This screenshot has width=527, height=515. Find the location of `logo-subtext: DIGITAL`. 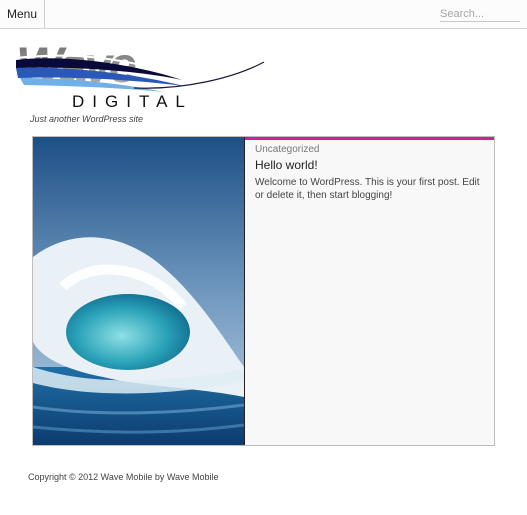

logo-subtext: DIGITAL is located at coordinates (132, 101).